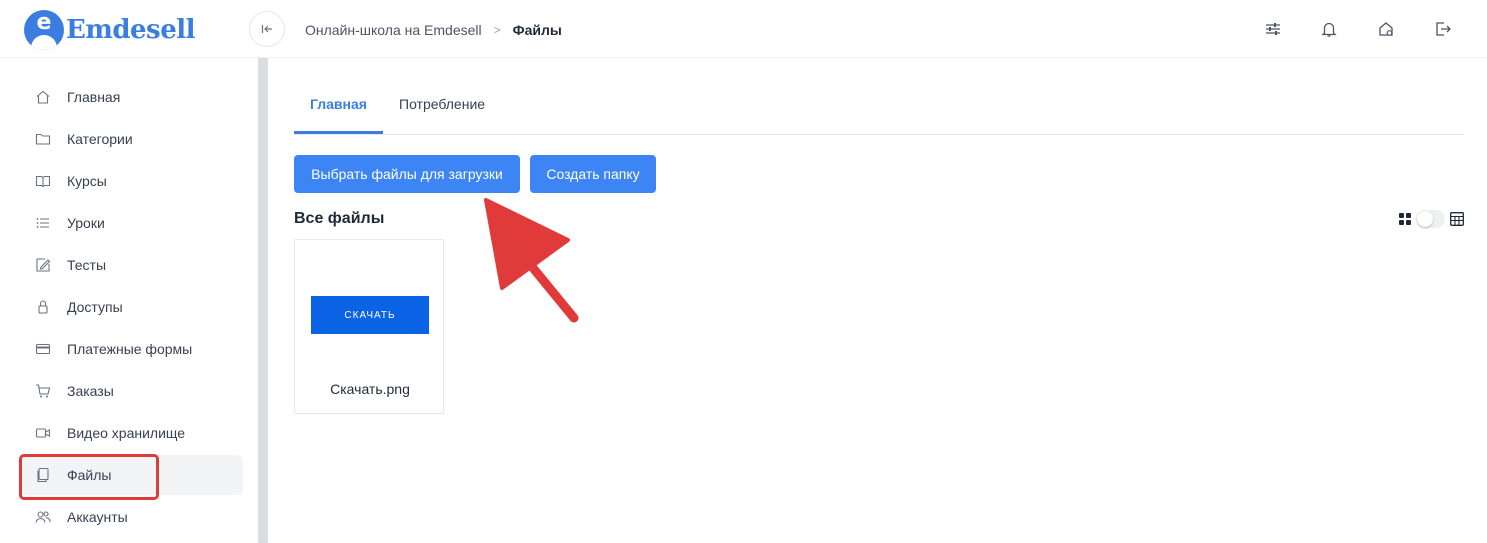 The width and height of the screenshot is (1487, 543). Describe the element at coordinates (131, 265) in the screenshot. I see `sidebar-item-tests: Тесты` at that location.